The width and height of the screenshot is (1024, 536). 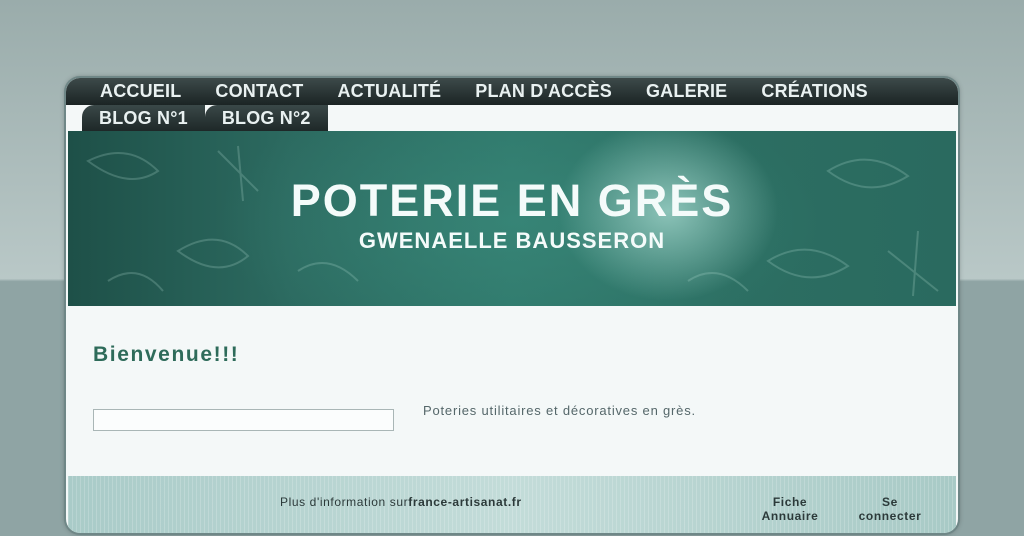 I want to click on nav-item-blog-1: BLOG N°1, so click(x=143, y=118).